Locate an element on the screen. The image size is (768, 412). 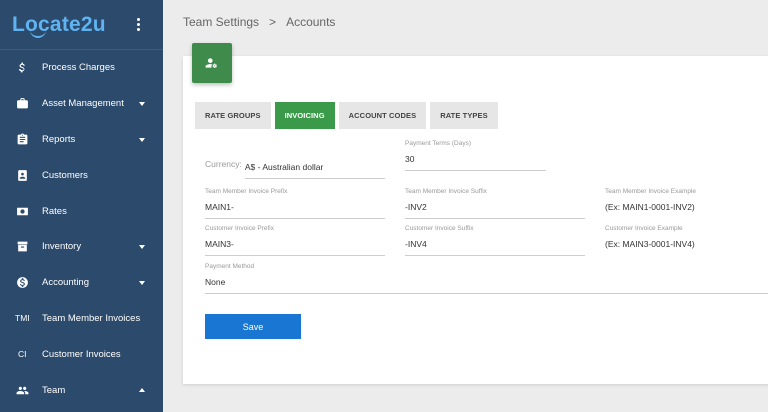
payment-terms-input: 30 is located at coordinates (475, 162).